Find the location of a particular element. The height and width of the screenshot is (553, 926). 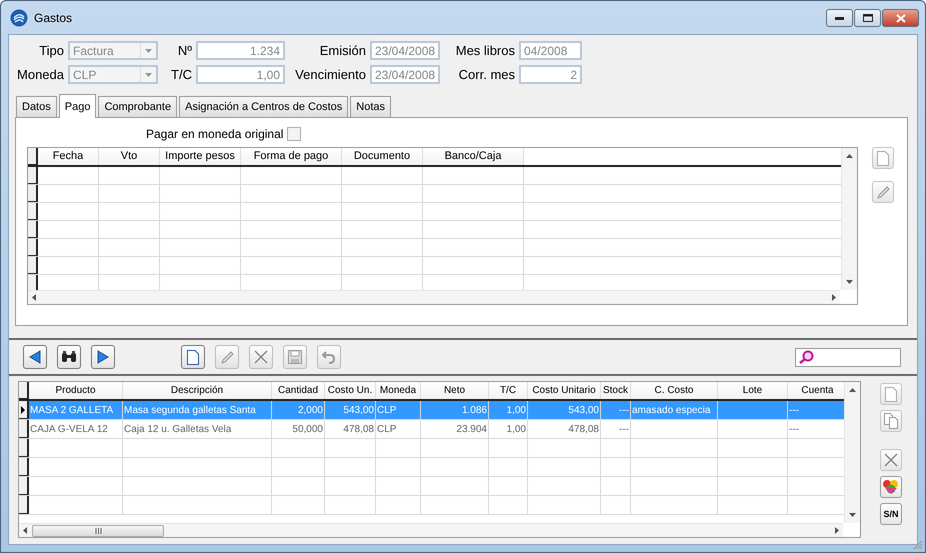

tab: Asignación a Centros de Costos is located at coordinates (263, 106).